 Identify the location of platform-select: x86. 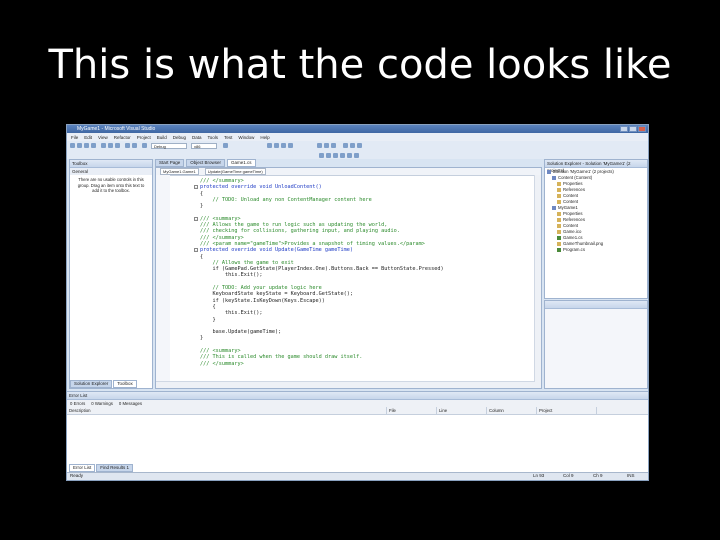
(204, 146).